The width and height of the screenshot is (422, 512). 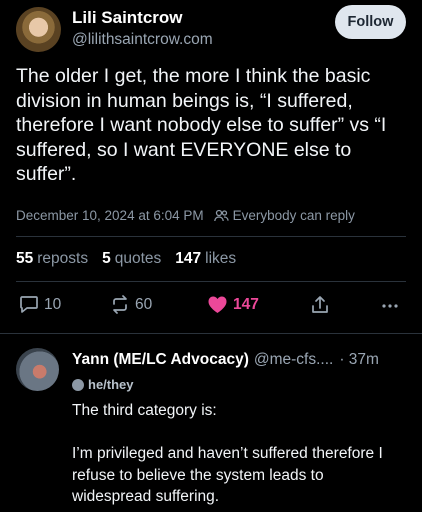 I want to click on repost-count: 60, so click(x=144, y=304).